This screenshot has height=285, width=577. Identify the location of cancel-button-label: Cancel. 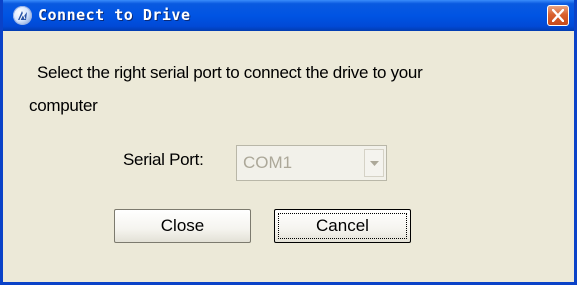
(342, 225).